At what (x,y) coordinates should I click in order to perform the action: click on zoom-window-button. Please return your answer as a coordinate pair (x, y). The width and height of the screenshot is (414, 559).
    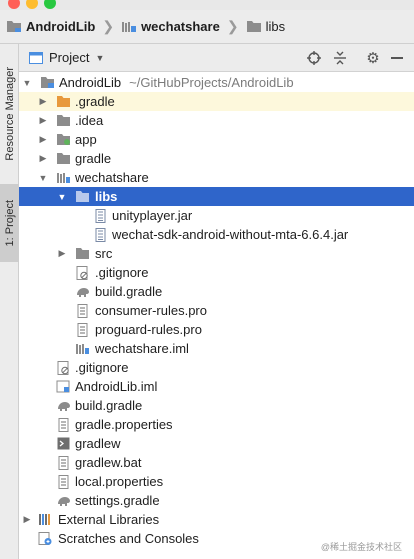
    Looking at the image, I should click on (50, 4).